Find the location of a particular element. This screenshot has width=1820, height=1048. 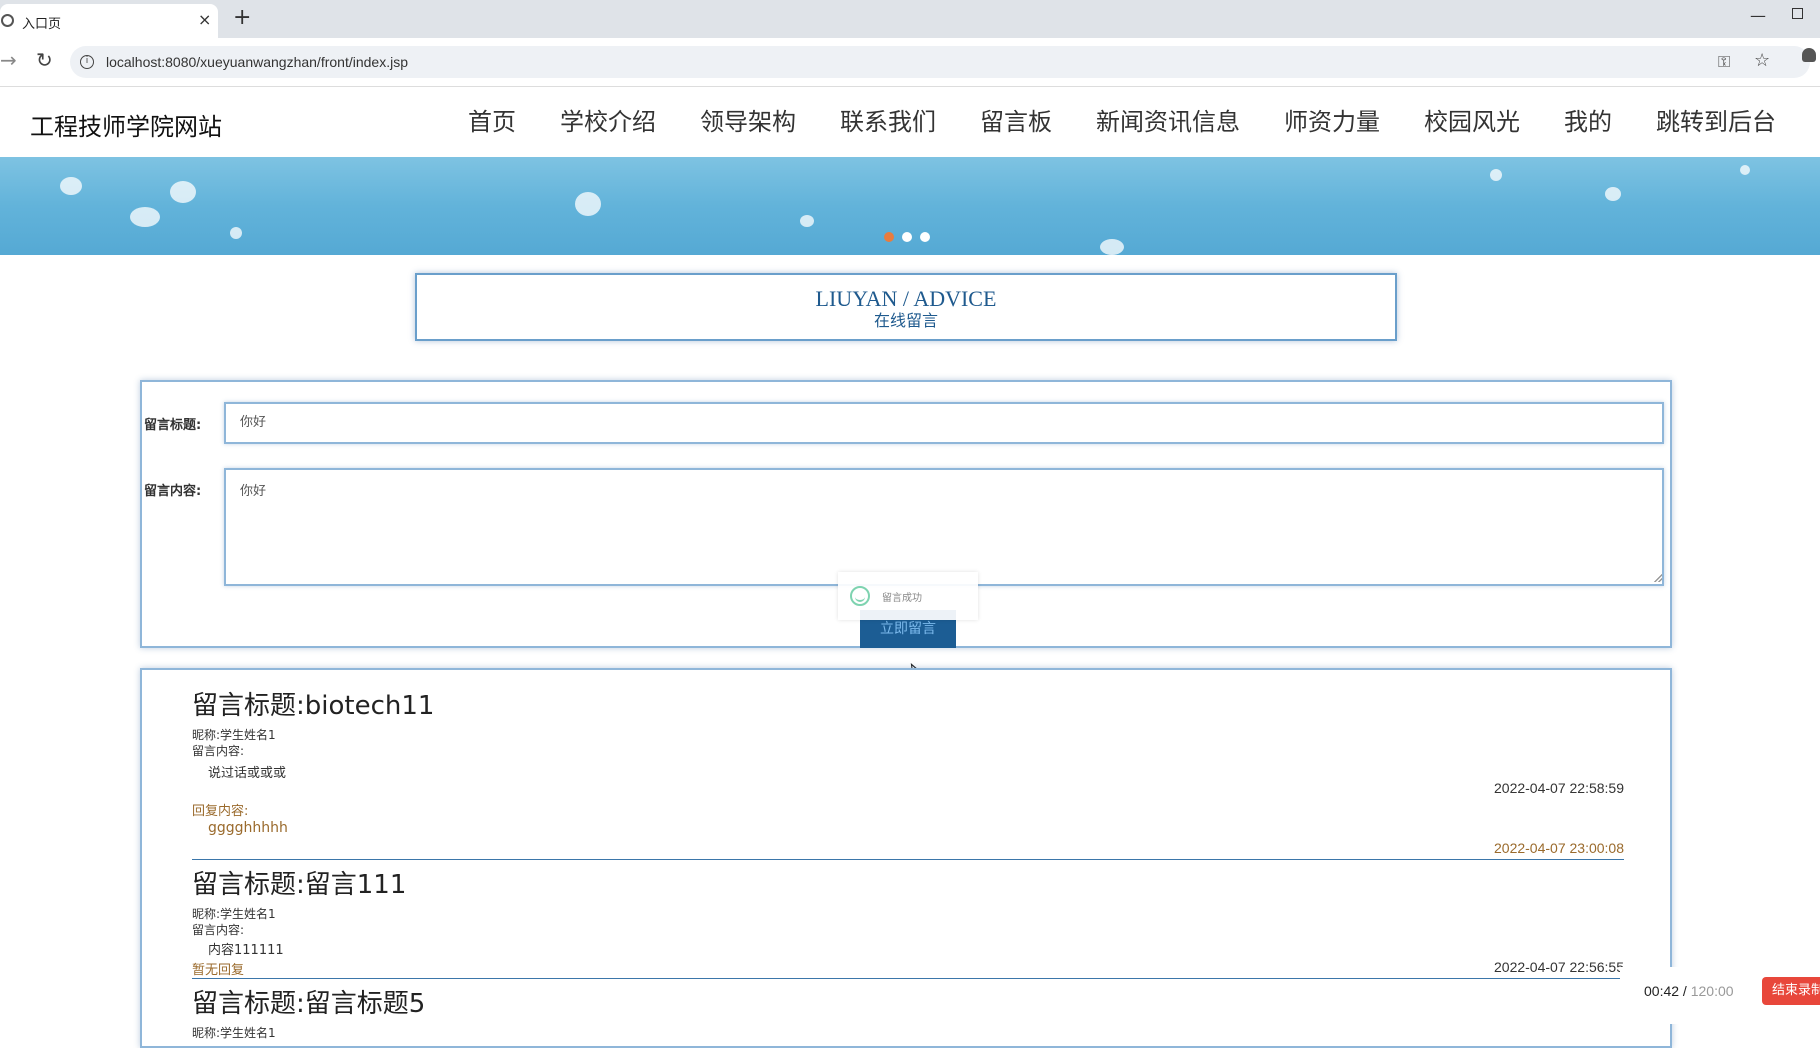

section-title-box: LIUYAN / ADVICE 在线留言 is located at coordinates (906, 307).